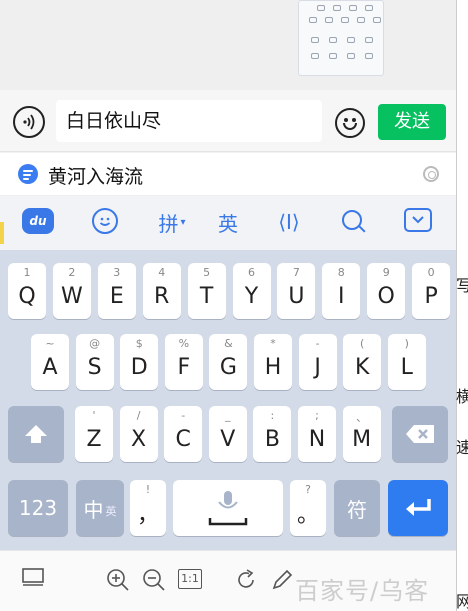 The height and width of the screenshot is (611, 468). Describe the element at coordinates (418, 508) in the screenshot. I see `enter-key` at that location.